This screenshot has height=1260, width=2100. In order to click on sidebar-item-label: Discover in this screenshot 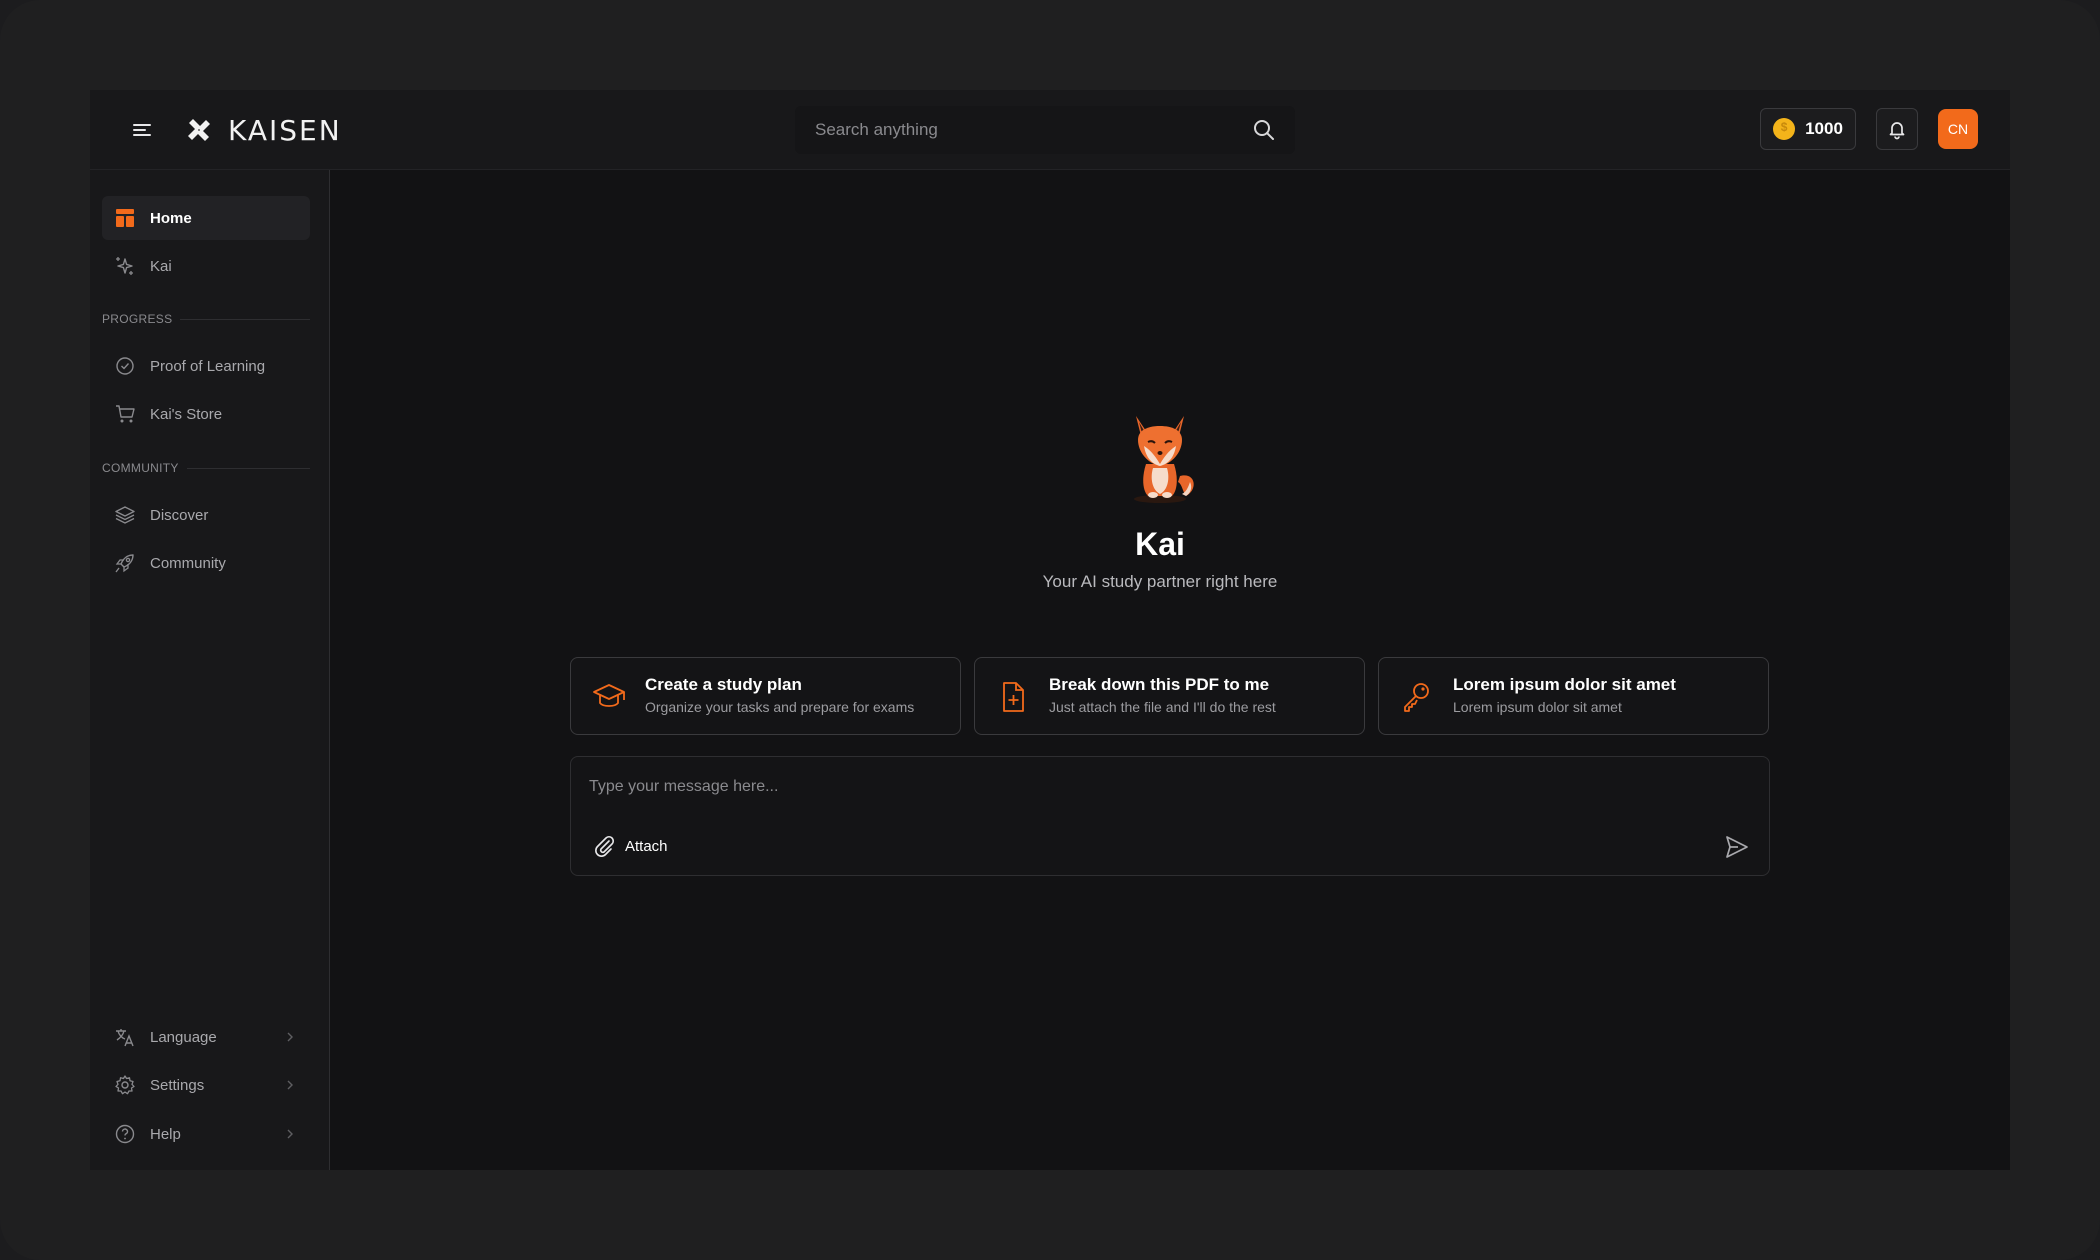, I will do `click(179, 515)`.